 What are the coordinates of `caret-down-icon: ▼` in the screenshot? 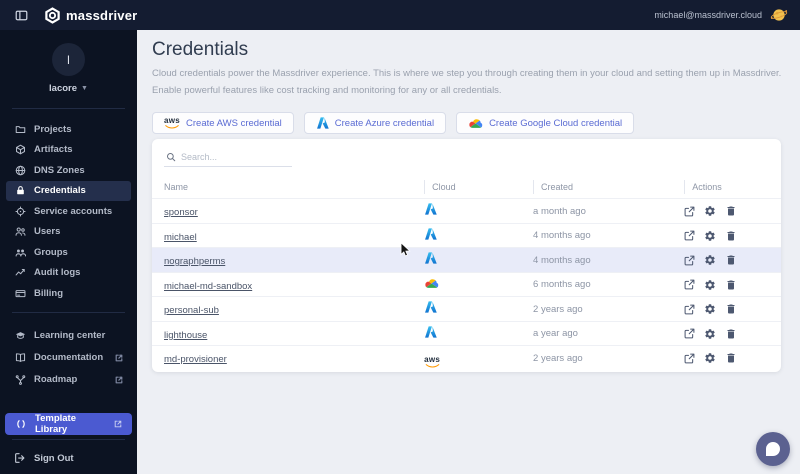 It's located at (84, 88).